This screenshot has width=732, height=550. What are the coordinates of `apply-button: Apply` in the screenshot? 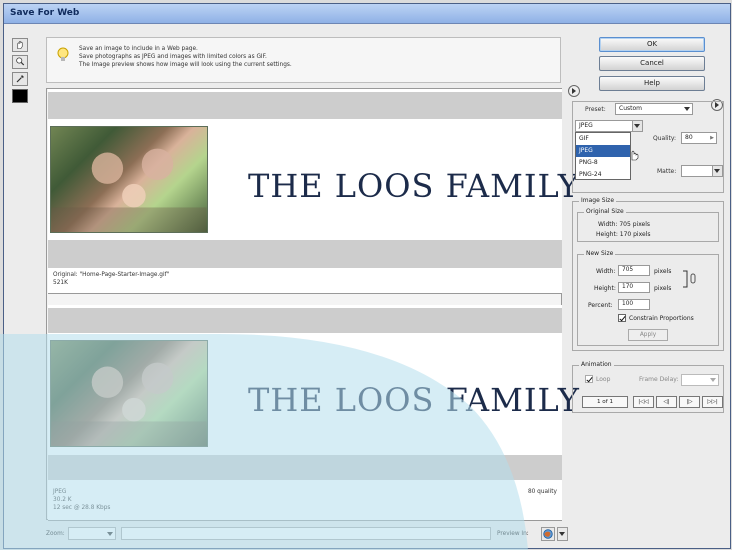 It's located at (648, 335).